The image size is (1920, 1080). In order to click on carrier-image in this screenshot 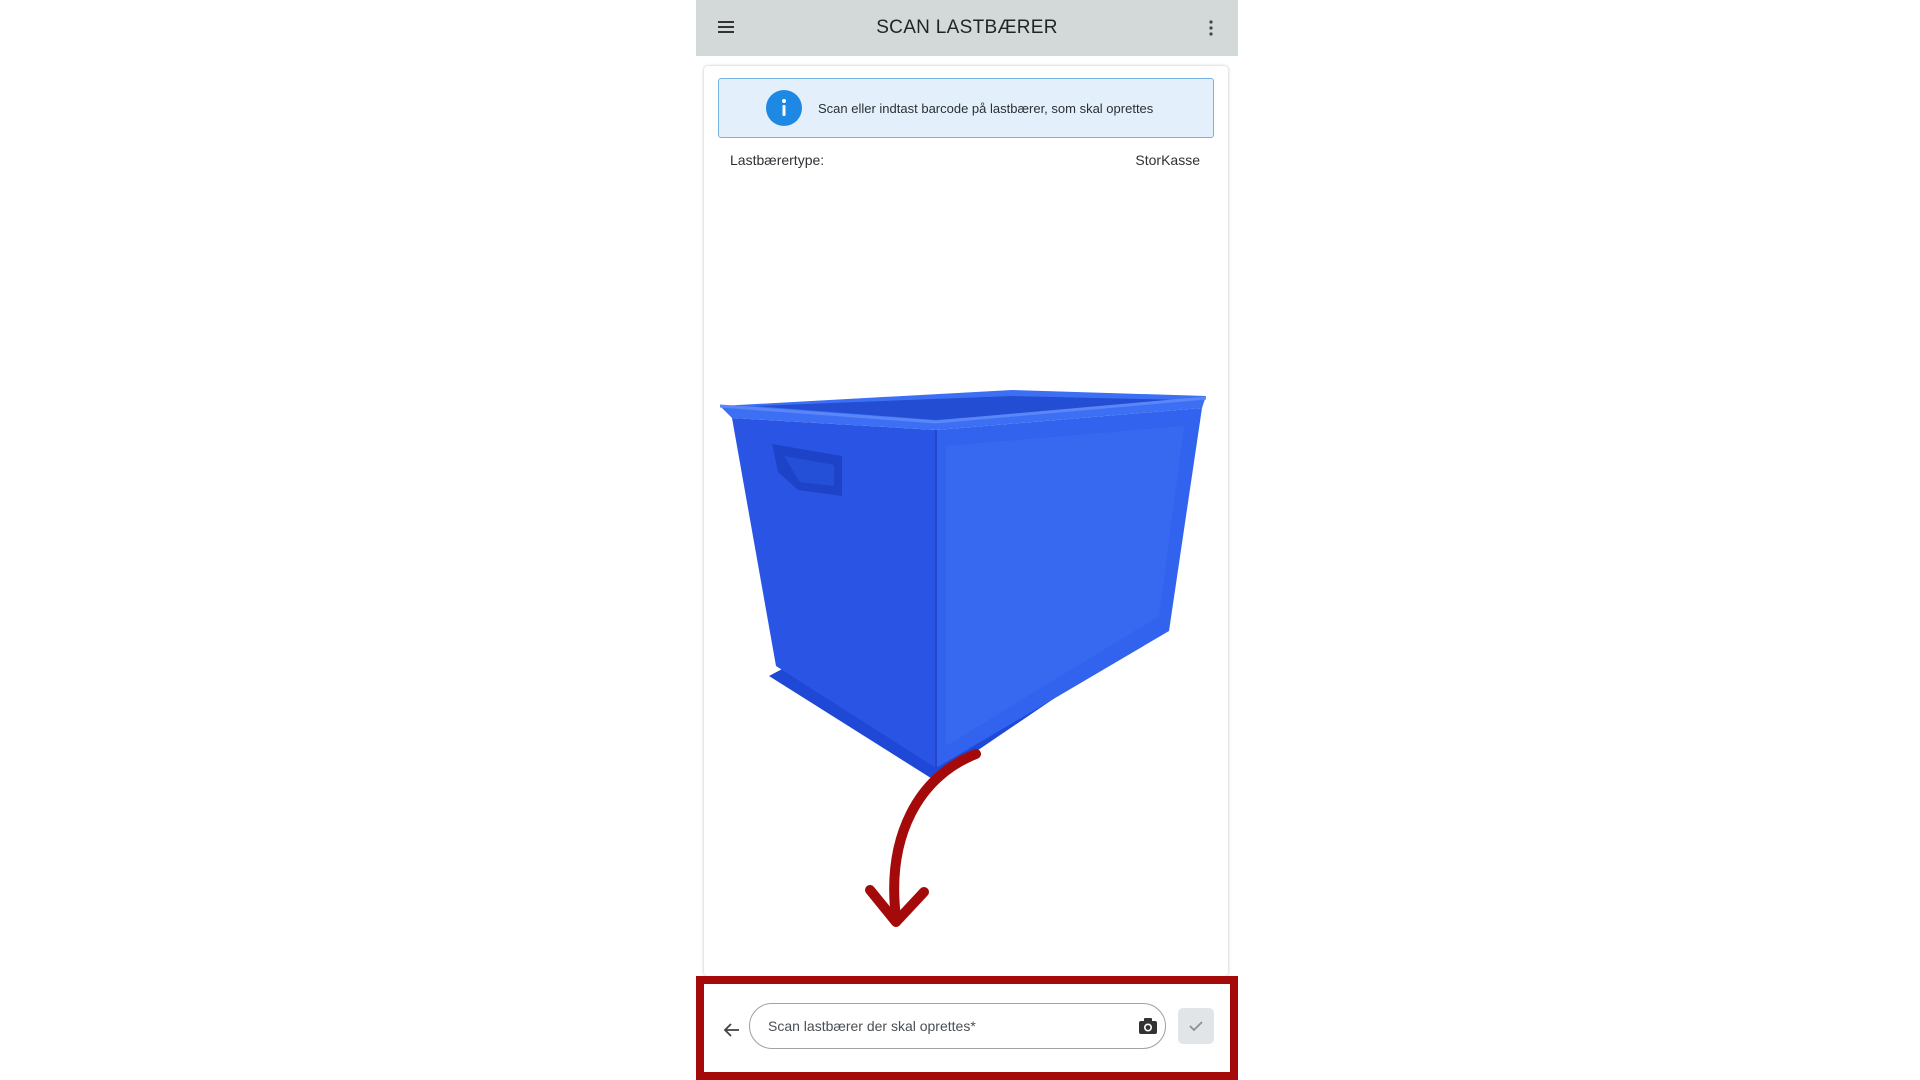, I will do `click(963, 585)`.